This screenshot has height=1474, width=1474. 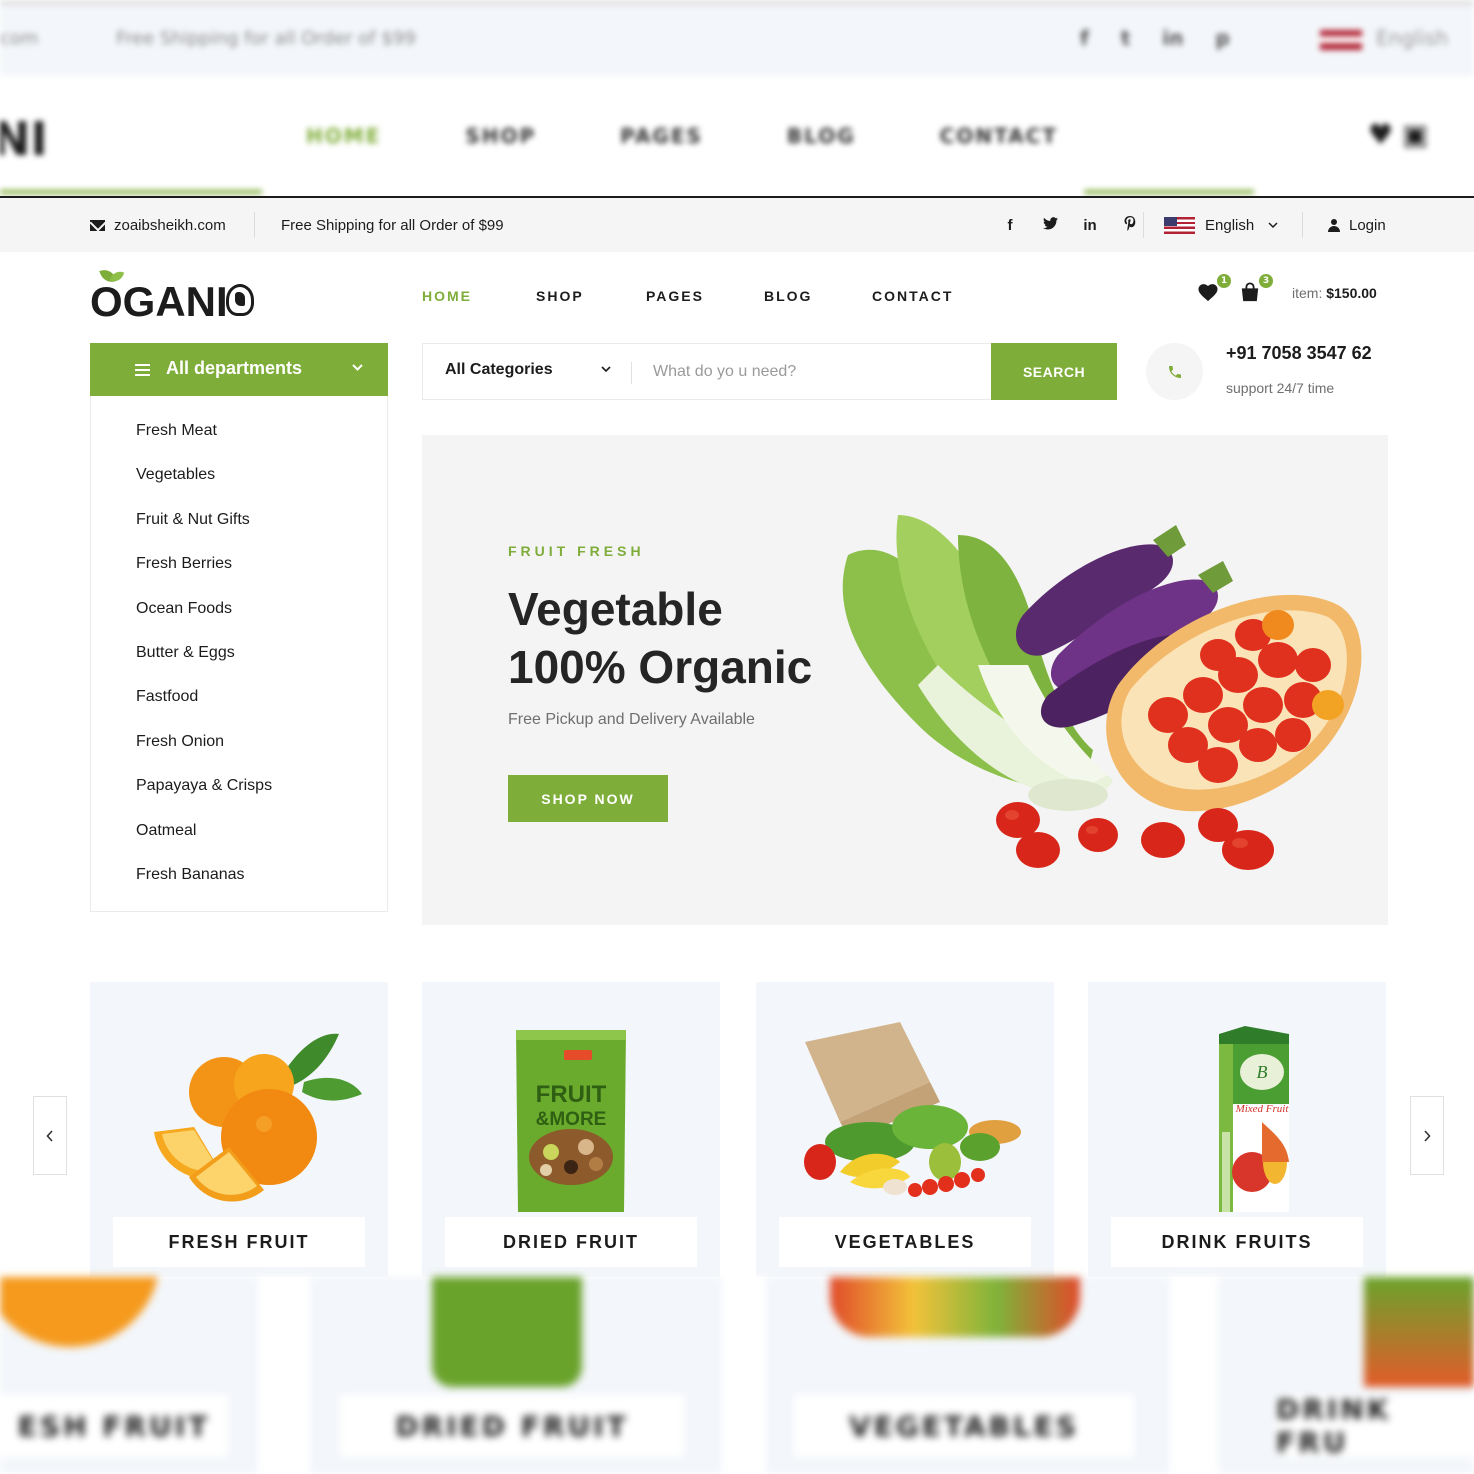 I want to click on nav-shop: SHOP, so click(x=591, y=296).